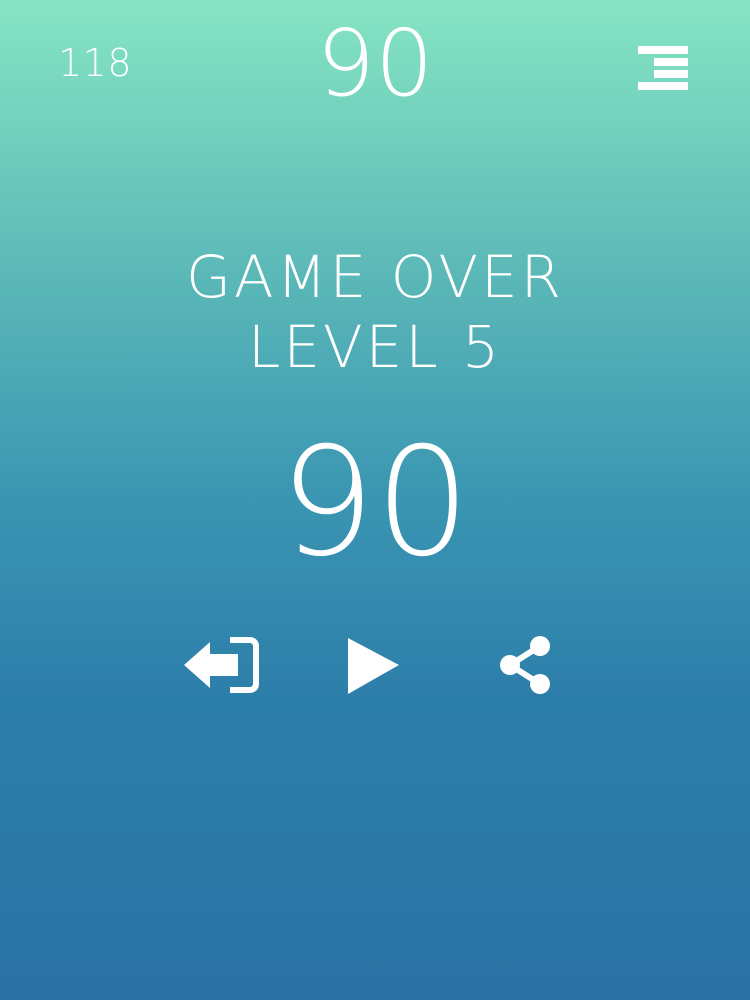 The image size is (750, 1000). Describe the element at coordinates (375, 503) in the screenshot. I see `final-score: 90` at that location.